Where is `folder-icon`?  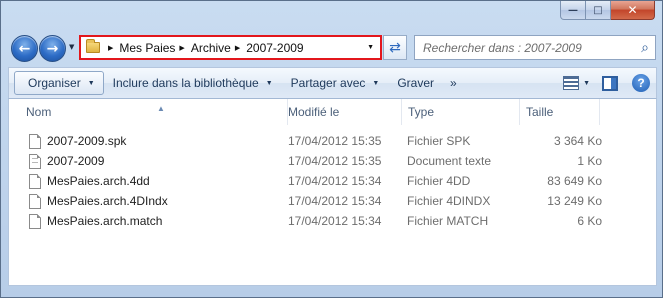
folder-icon is located at coordinates (93, 46).